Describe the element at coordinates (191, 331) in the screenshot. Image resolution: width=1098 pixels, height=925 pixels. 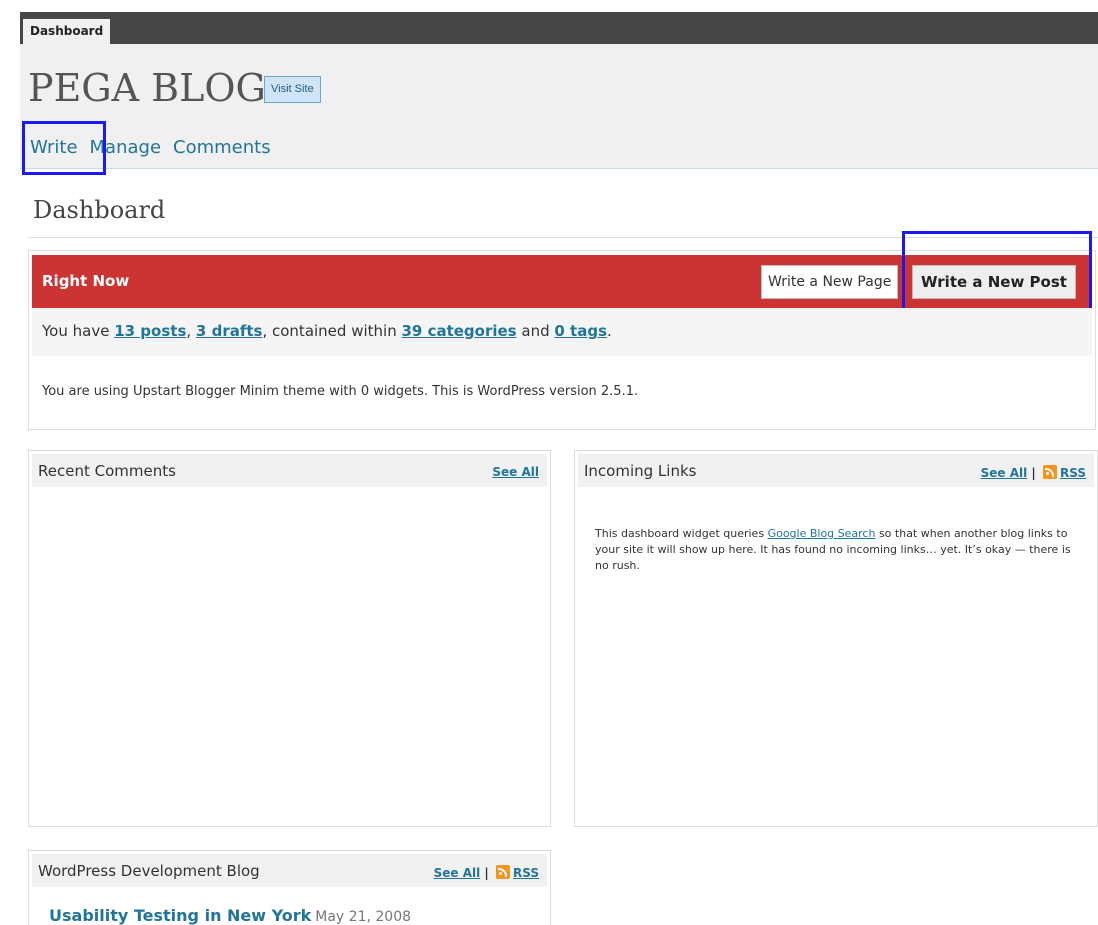
I see `summary-comma: ,` at that location.